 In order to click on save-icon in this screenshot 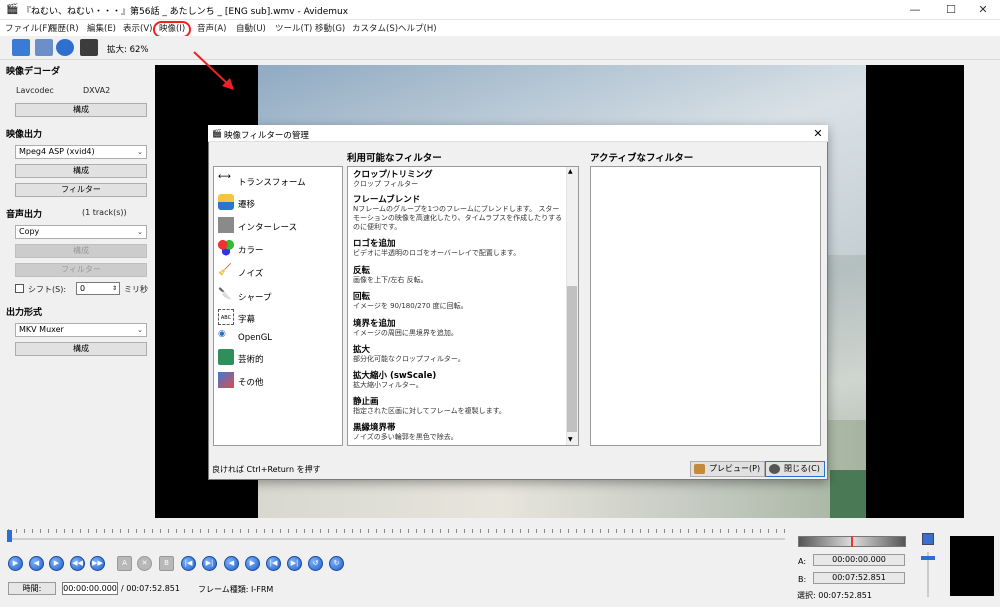, I will do `click(44, 47)`.